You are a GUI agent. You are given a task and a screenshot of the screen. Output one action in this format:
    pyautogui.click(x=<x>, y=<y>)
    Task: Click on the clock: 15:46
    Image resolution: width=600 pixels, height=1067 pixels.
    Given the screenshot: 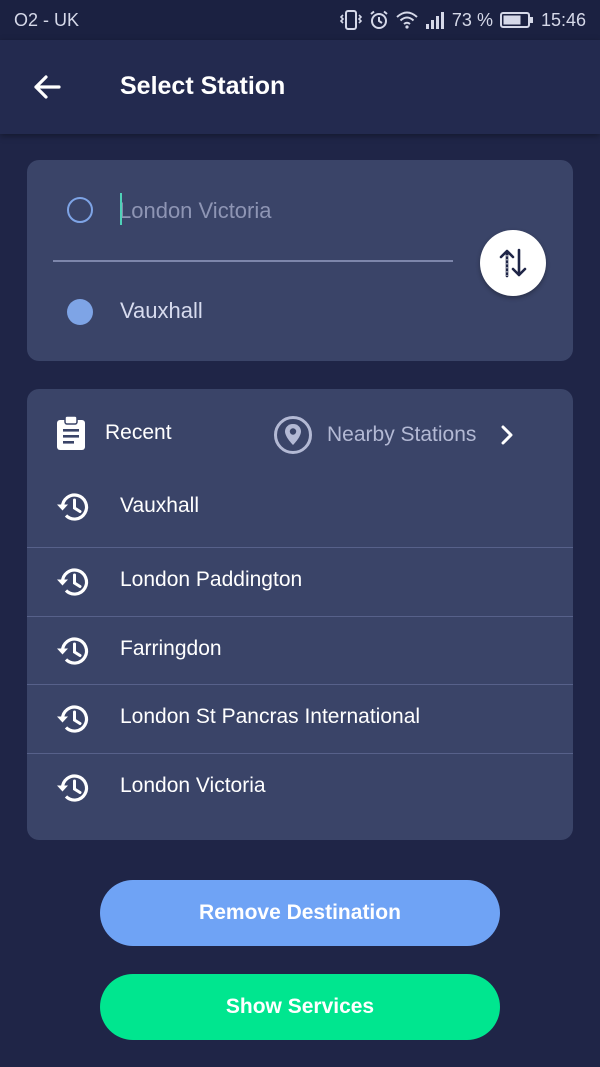 What is the action you would take?
    pyautogui.click(x=563, y=19)
    